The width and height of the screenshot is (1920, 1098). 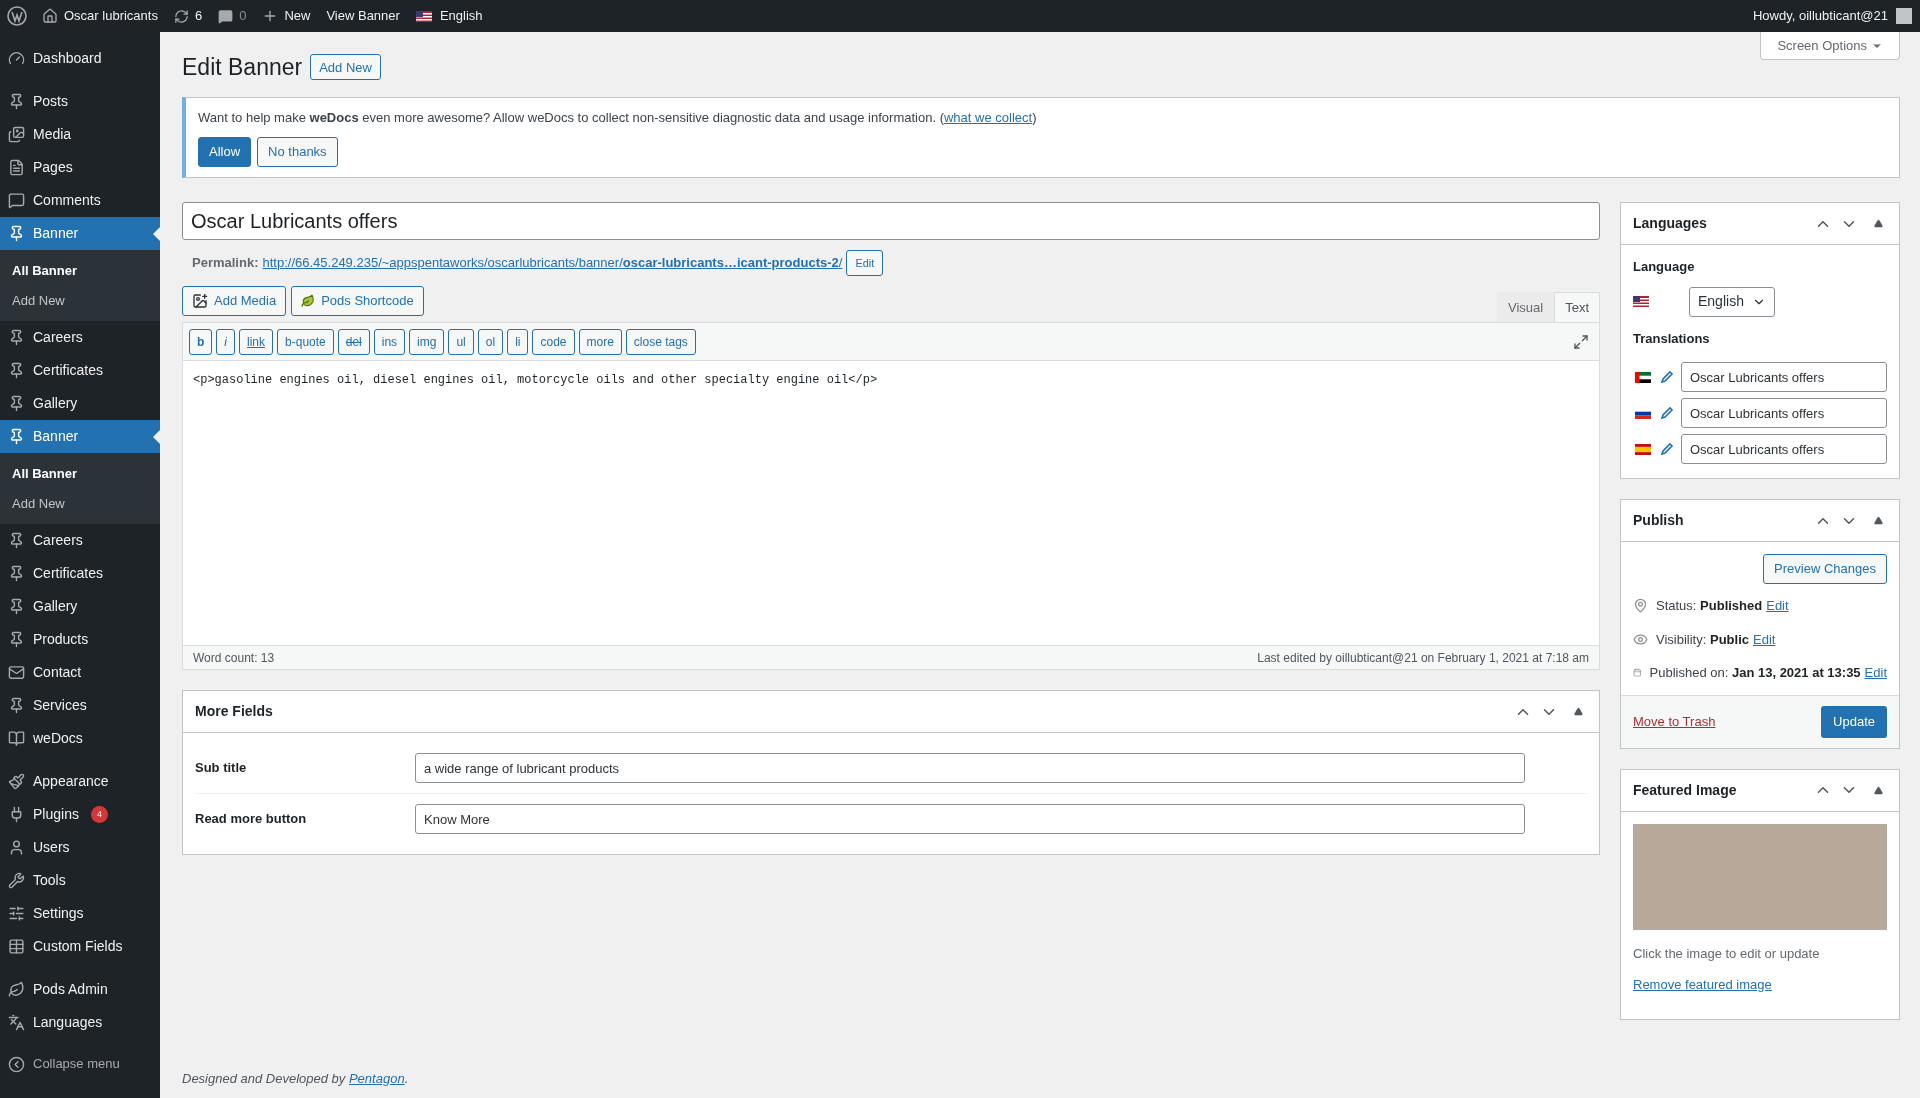 I want to click on add-new-button: Add New, so click(x=345, y=67).